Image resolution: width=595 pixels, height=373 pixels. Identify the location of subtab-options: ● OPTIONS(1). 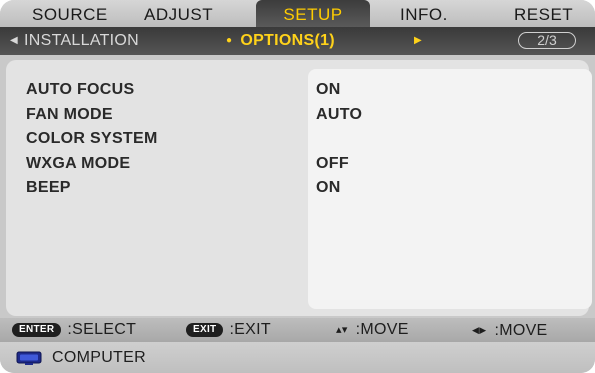
(280, 41).